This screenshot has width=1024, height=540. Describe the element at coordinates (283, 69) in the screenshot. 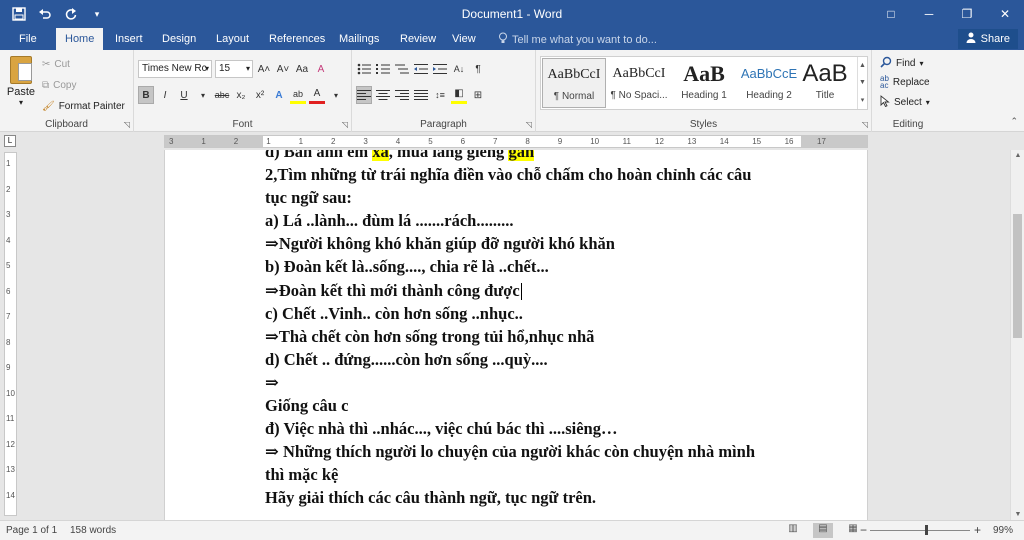

I see `shrink-font-button: A˅` at that location.